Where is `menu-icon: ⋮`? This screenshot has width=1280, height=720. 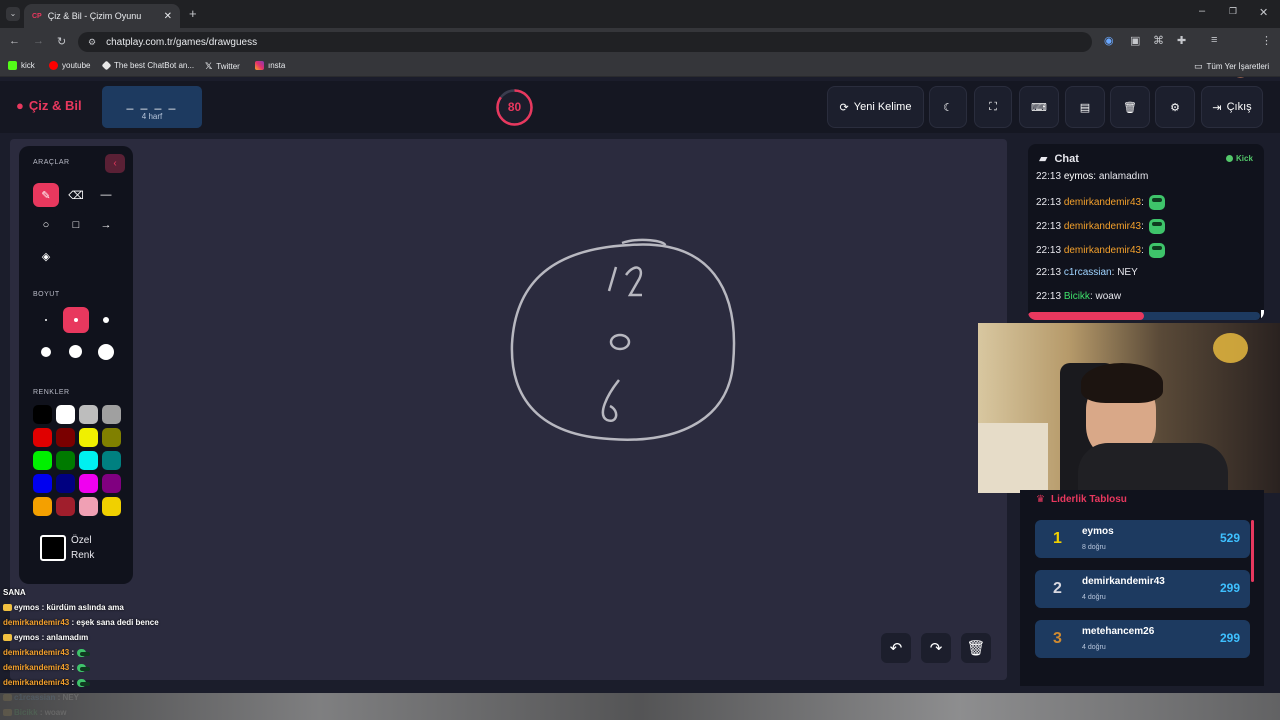
menu-icon: ⋮ is located at coordinates (1266, 40).